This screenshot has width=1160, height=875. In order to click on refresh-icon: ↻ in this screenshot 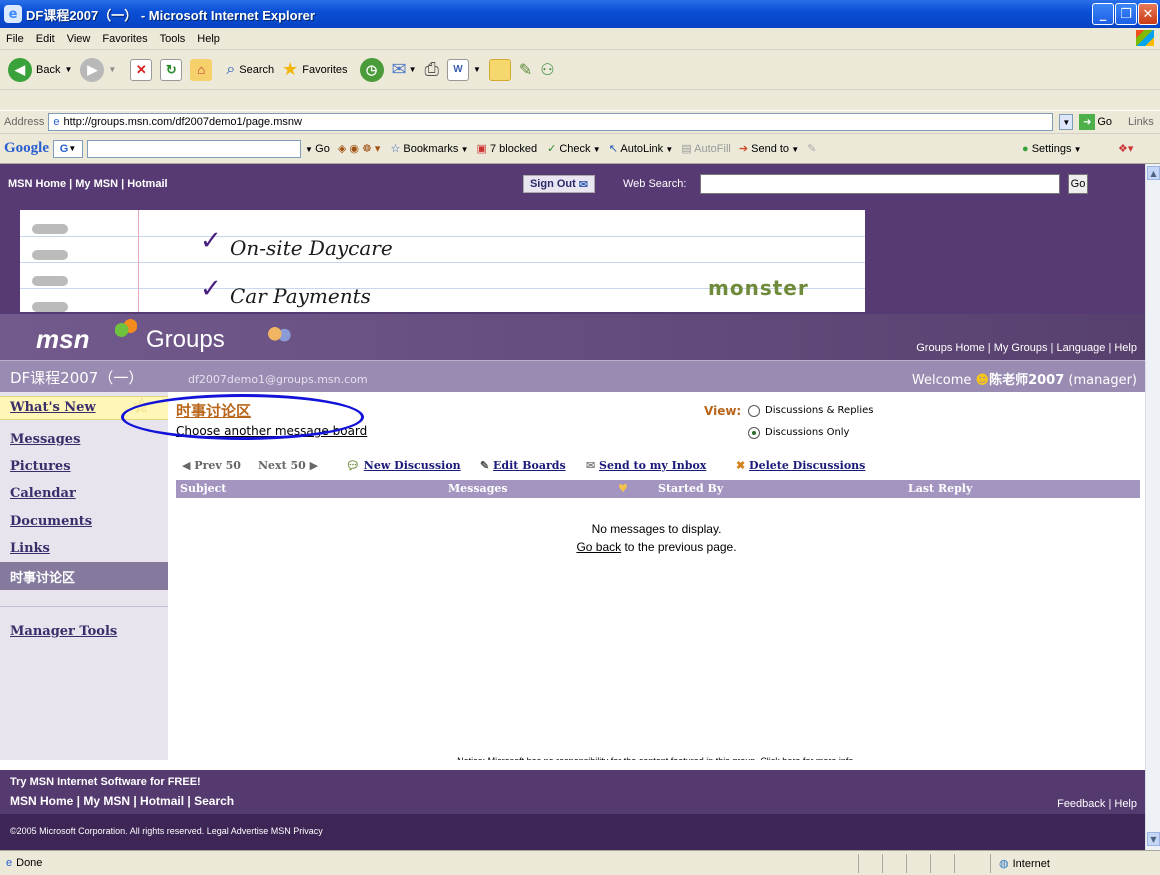, I will do `click(171, 69)`.